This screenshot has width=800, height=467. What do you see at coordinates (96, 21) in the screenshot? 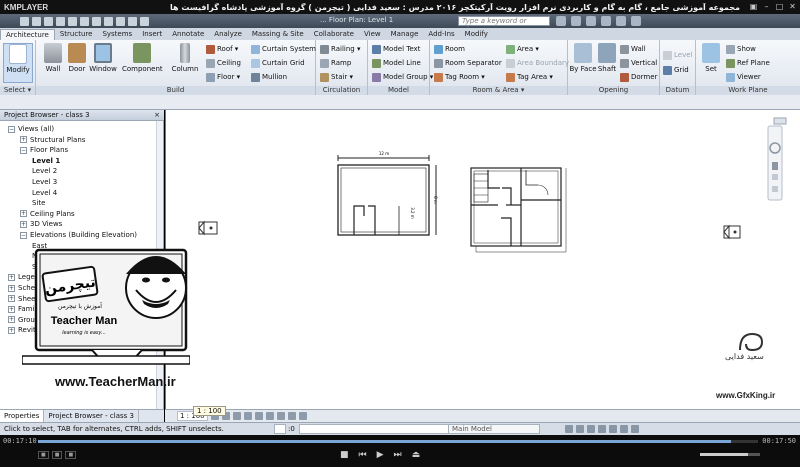
I see `text-icon` at bounding box center [96, 21].